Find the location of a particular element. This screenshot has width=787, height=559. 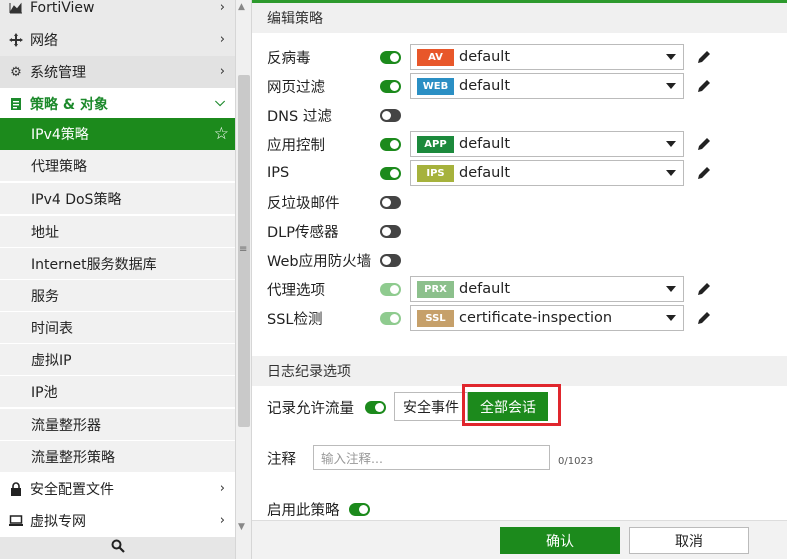

sidebar-item-virtual-ip: 虚拟IP is located at coordinates (117, 360).